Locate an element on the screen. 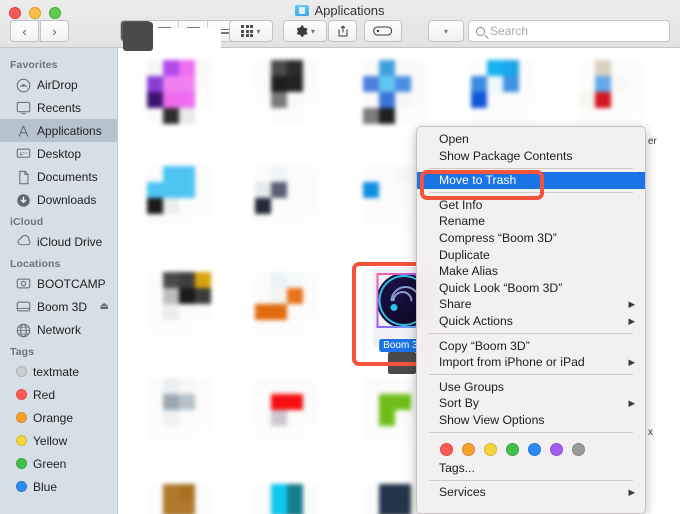  sidebar-item-recents: Recents is located at coordinates (58, 107).